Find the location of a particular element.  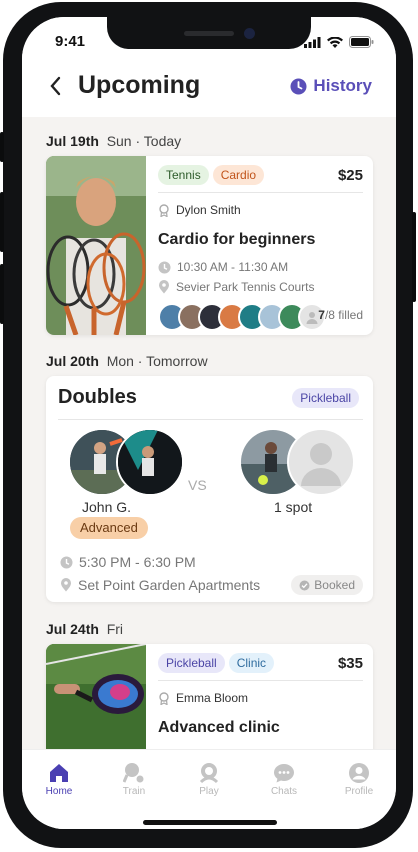

home-icon is located at coordinates (59, 773).